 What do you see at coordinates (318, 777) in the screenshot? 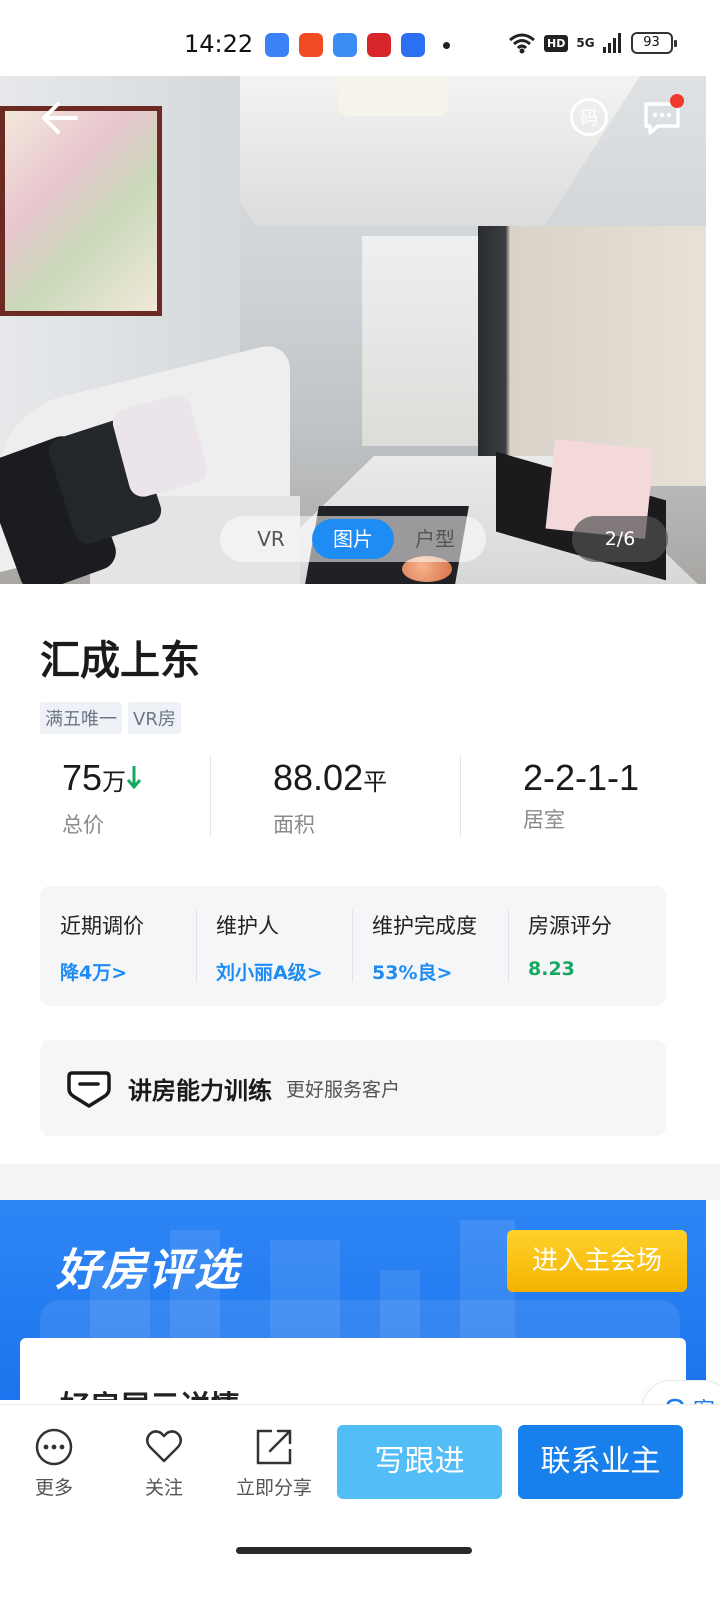
I see `area-number: 88.02` at bounding box center [318, 777].